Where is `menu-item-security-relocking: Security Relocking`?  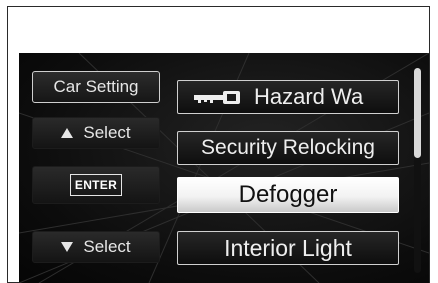
menu-item-security-relocking: Security Relocking is located at coordinates (288, 148).